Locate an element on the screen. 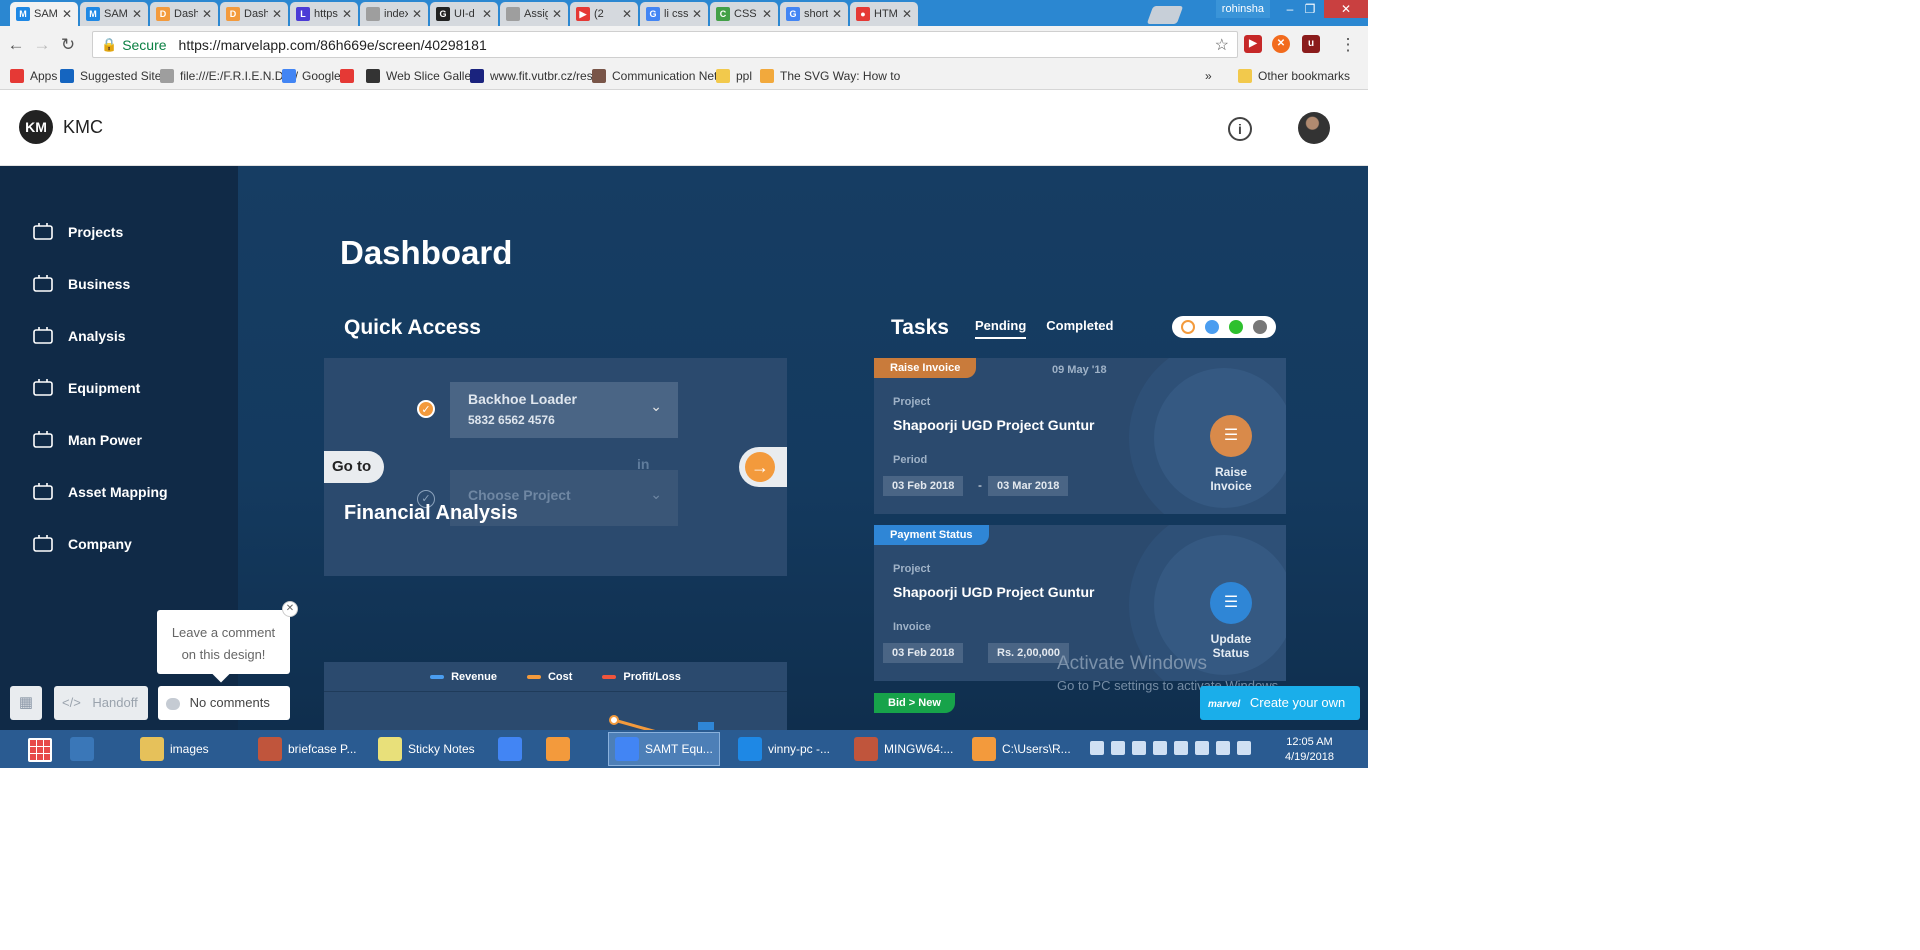 This screenshot has height=950, width=1920. browser-tab: C CSS ✕ is located at coordinates (744, 14).